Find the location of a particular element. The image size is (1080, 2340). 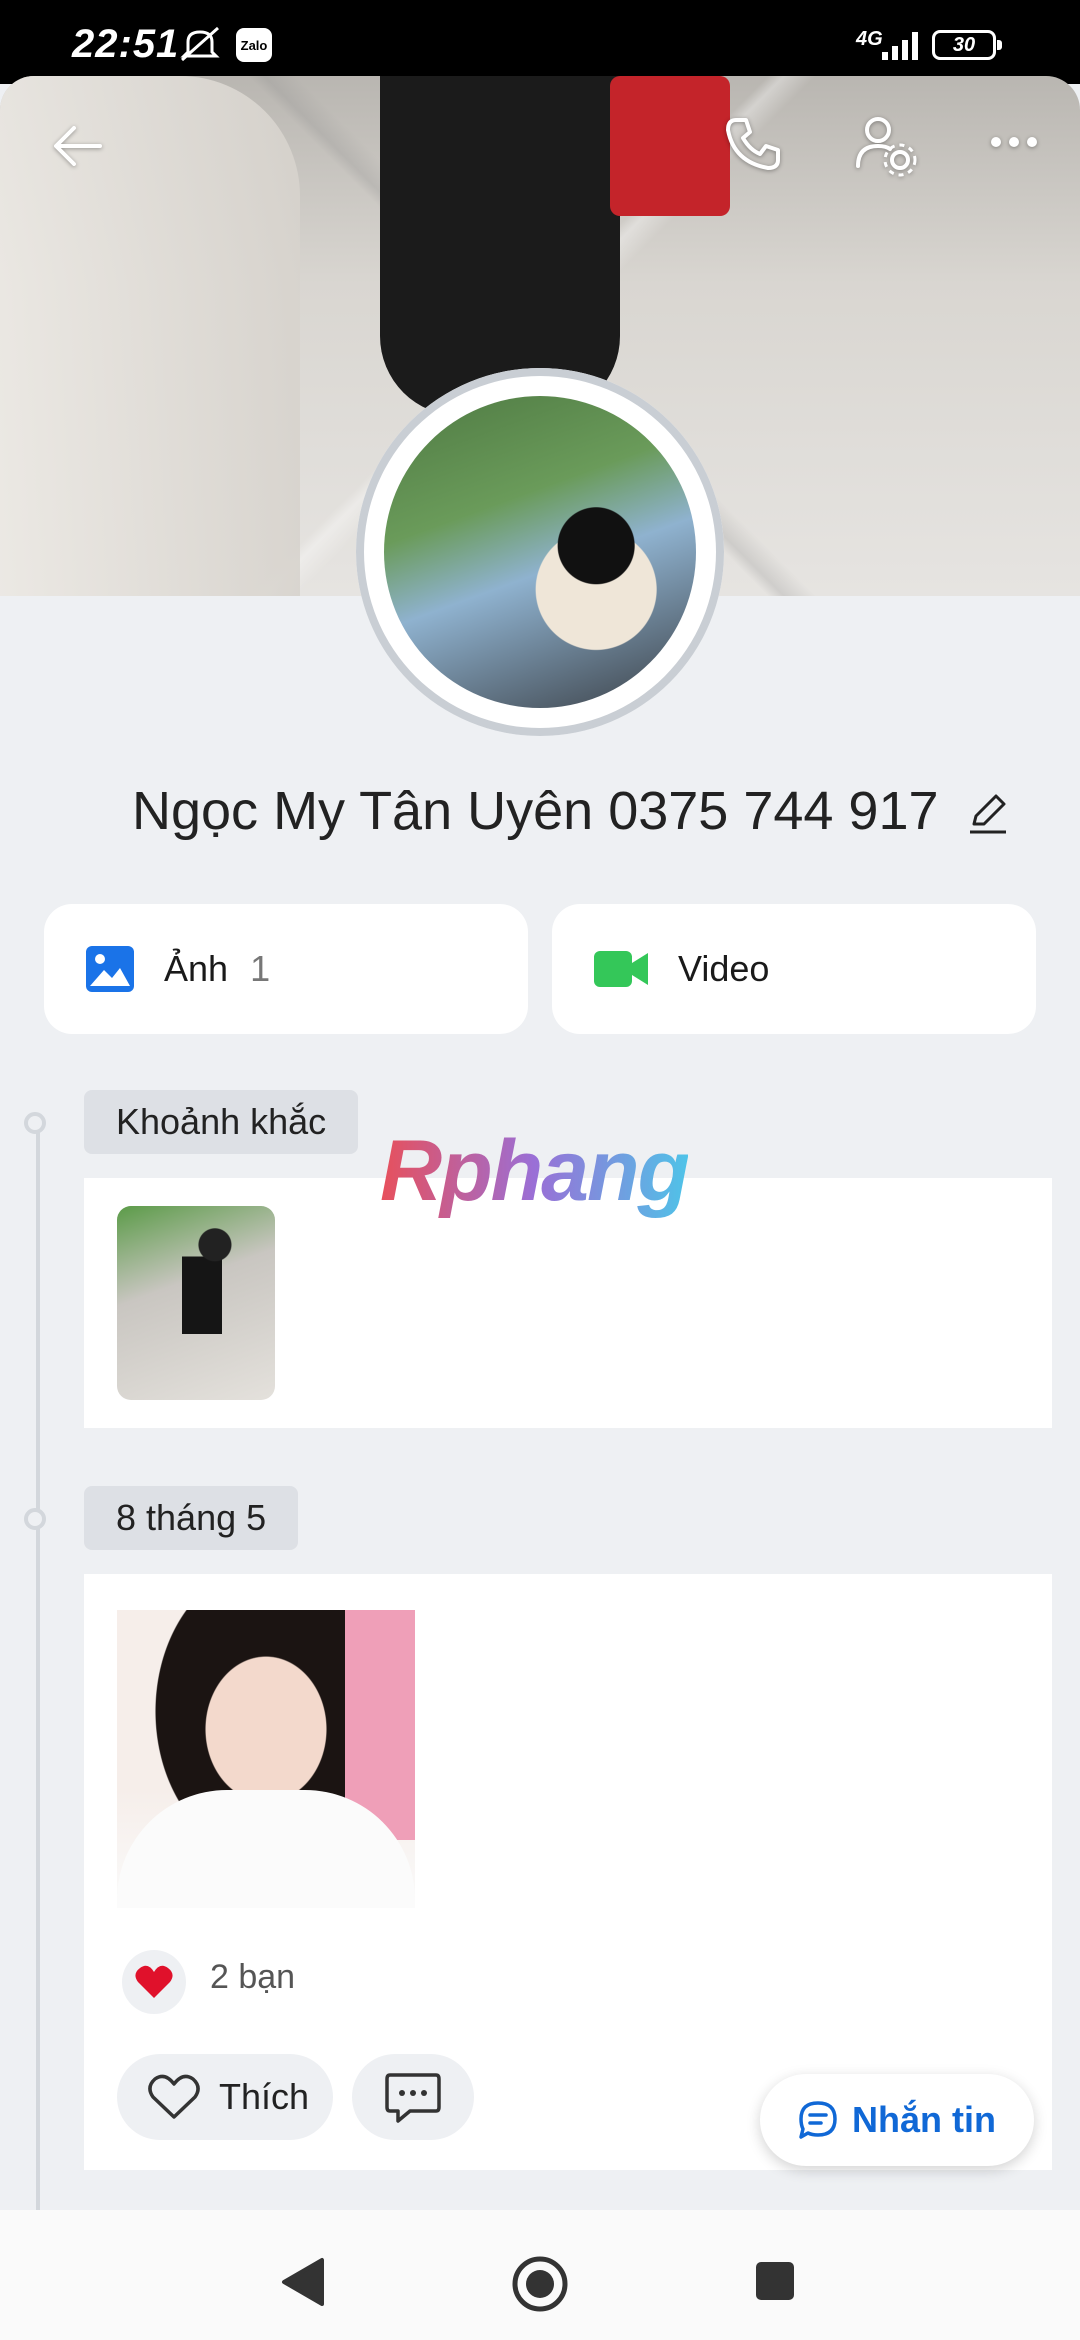

watermark: Rphang is located at coordinates (535, 1171).